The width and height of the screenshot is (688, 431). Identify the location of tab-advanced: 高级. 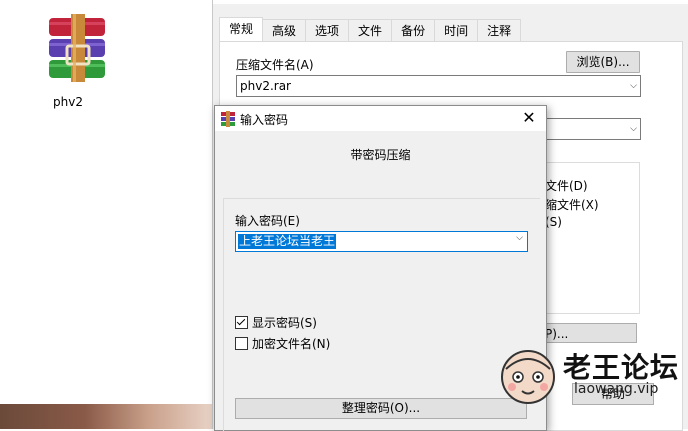
(284, 30).